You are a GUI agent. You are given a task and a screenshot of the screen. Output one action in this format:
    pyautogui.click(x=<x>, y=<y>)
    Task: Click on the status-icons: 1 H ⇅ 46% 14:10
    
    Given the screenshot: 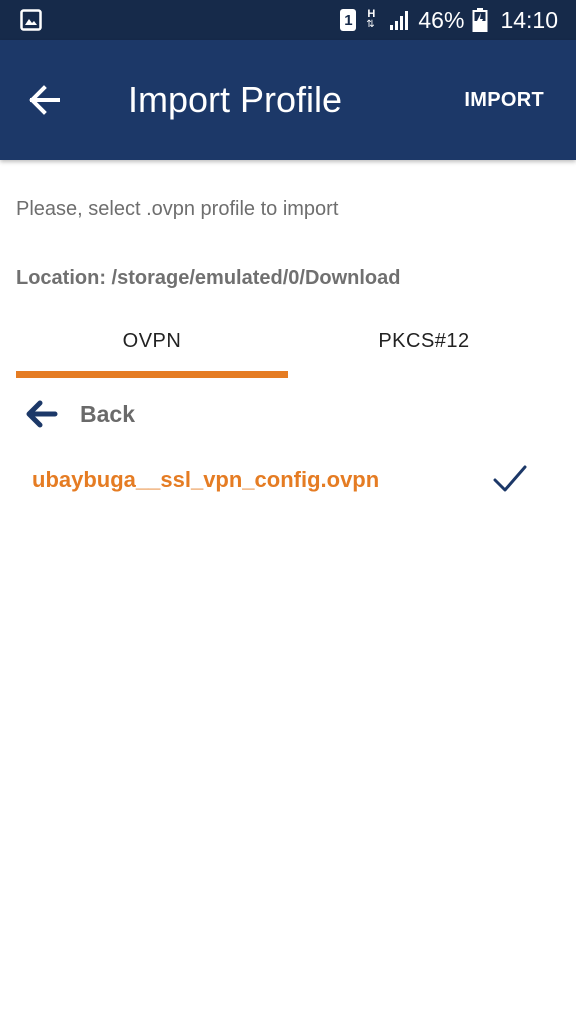 What is the action you would take?
    pyautogui.click(x=449, y=20)
    